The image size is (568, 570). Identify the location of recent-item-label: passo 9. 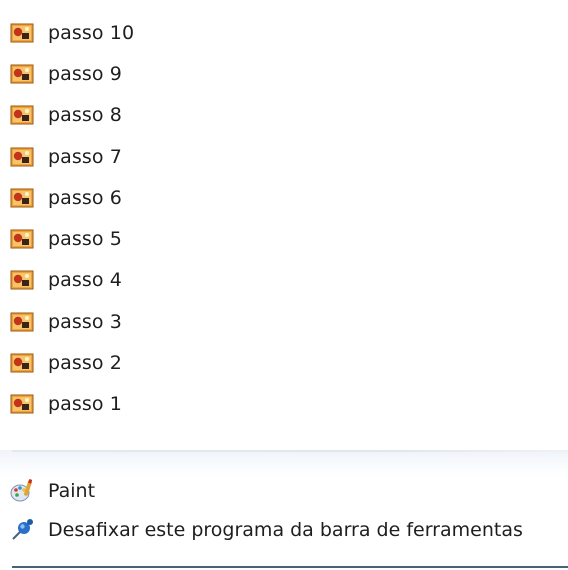
(85, 73).